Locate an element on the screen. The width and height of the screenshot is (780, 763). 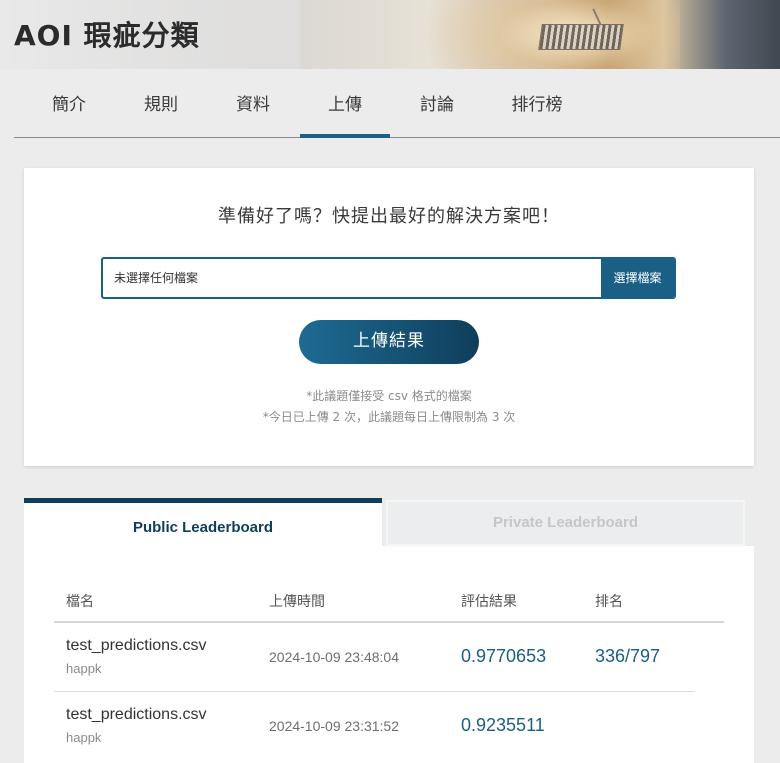
choose-file-button: 選擇檔案 is located at coordinates (637, 278).